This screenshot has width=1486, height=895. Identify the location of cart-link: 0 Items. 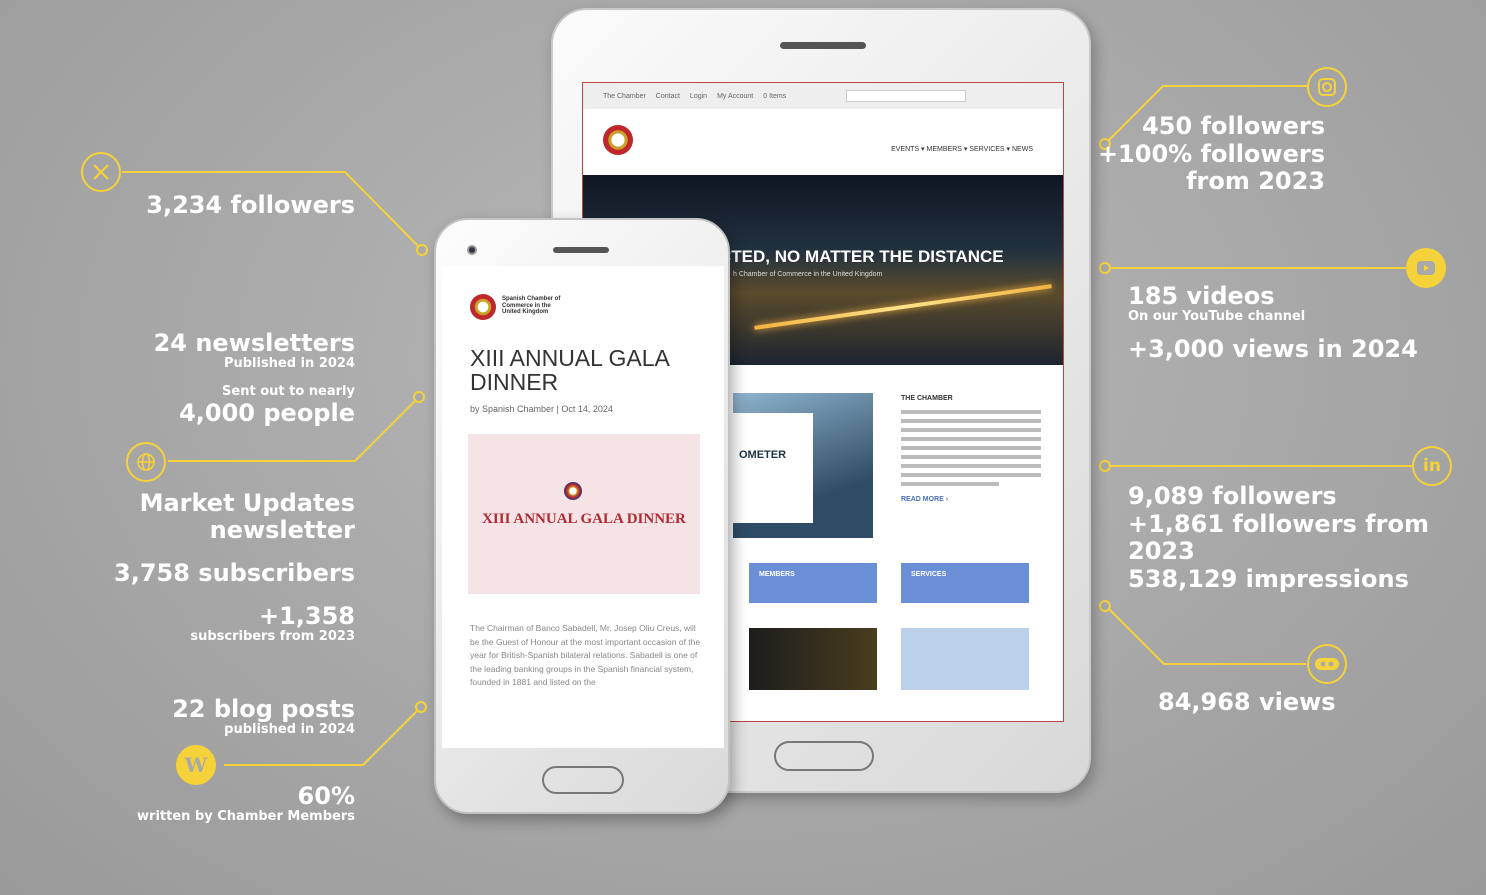
(774, 96).